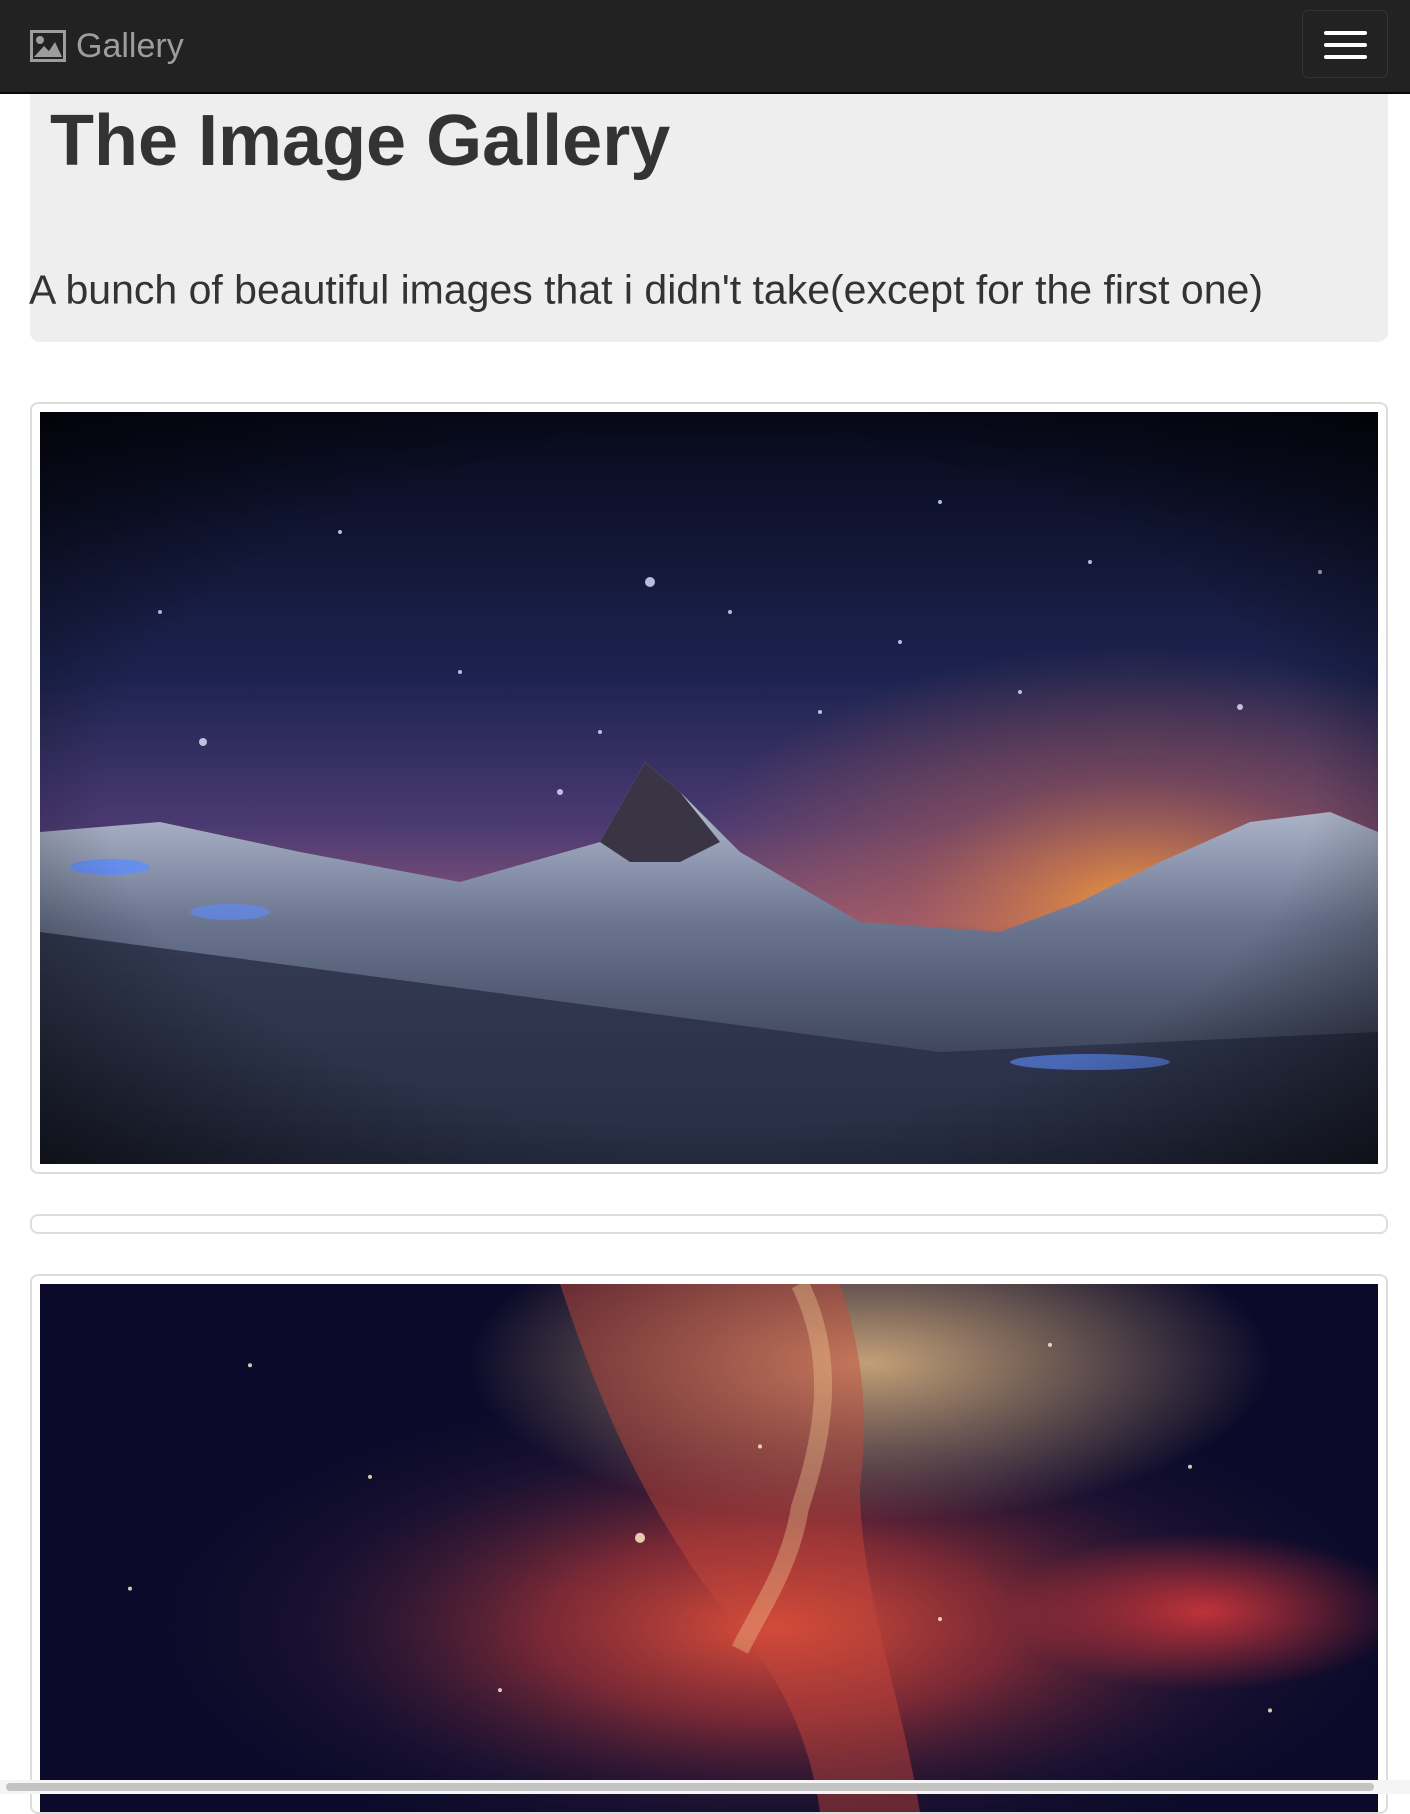 The height and width of the screenshot is (1814, 1410). I want to click on picture-icon, so click(48, 46).